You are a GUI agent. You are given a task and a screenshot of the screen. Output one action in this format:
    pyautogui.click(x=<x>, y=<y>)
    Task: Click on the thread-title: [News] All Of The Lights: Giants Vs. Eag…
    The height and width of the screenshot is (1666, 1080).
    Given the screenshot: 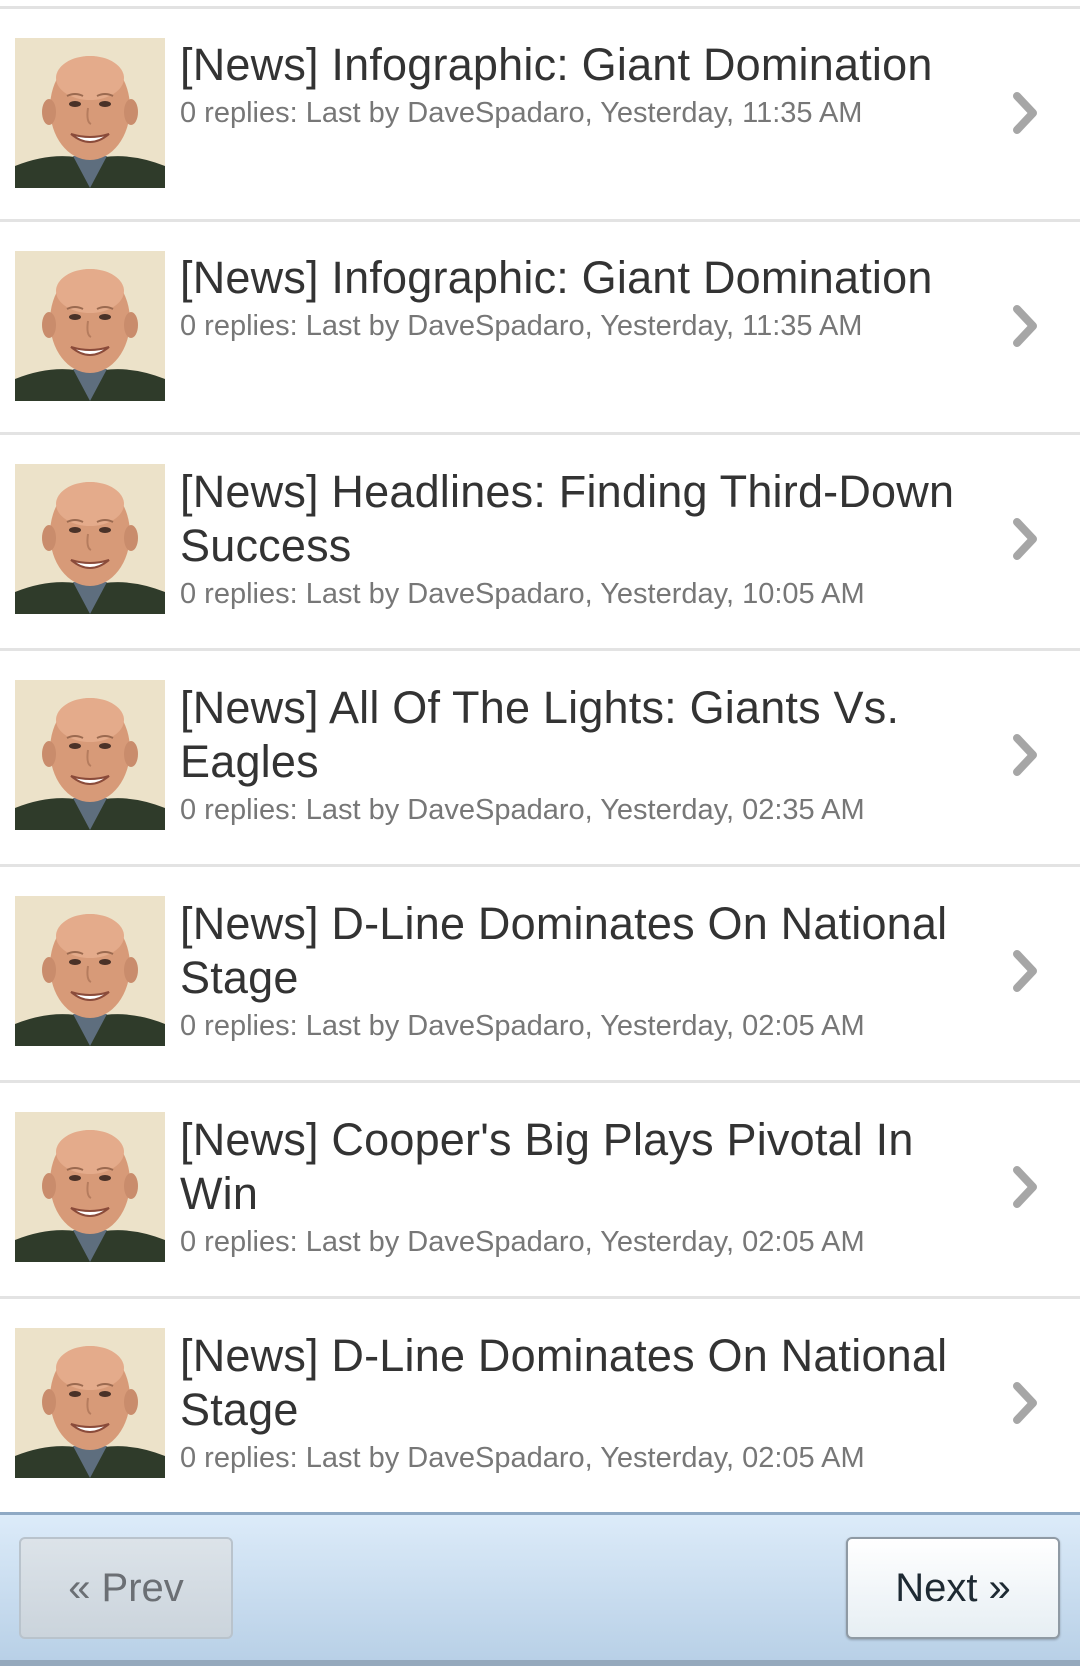 What is the action you would take?
    pyautogui.click(x=580, y=735)
    